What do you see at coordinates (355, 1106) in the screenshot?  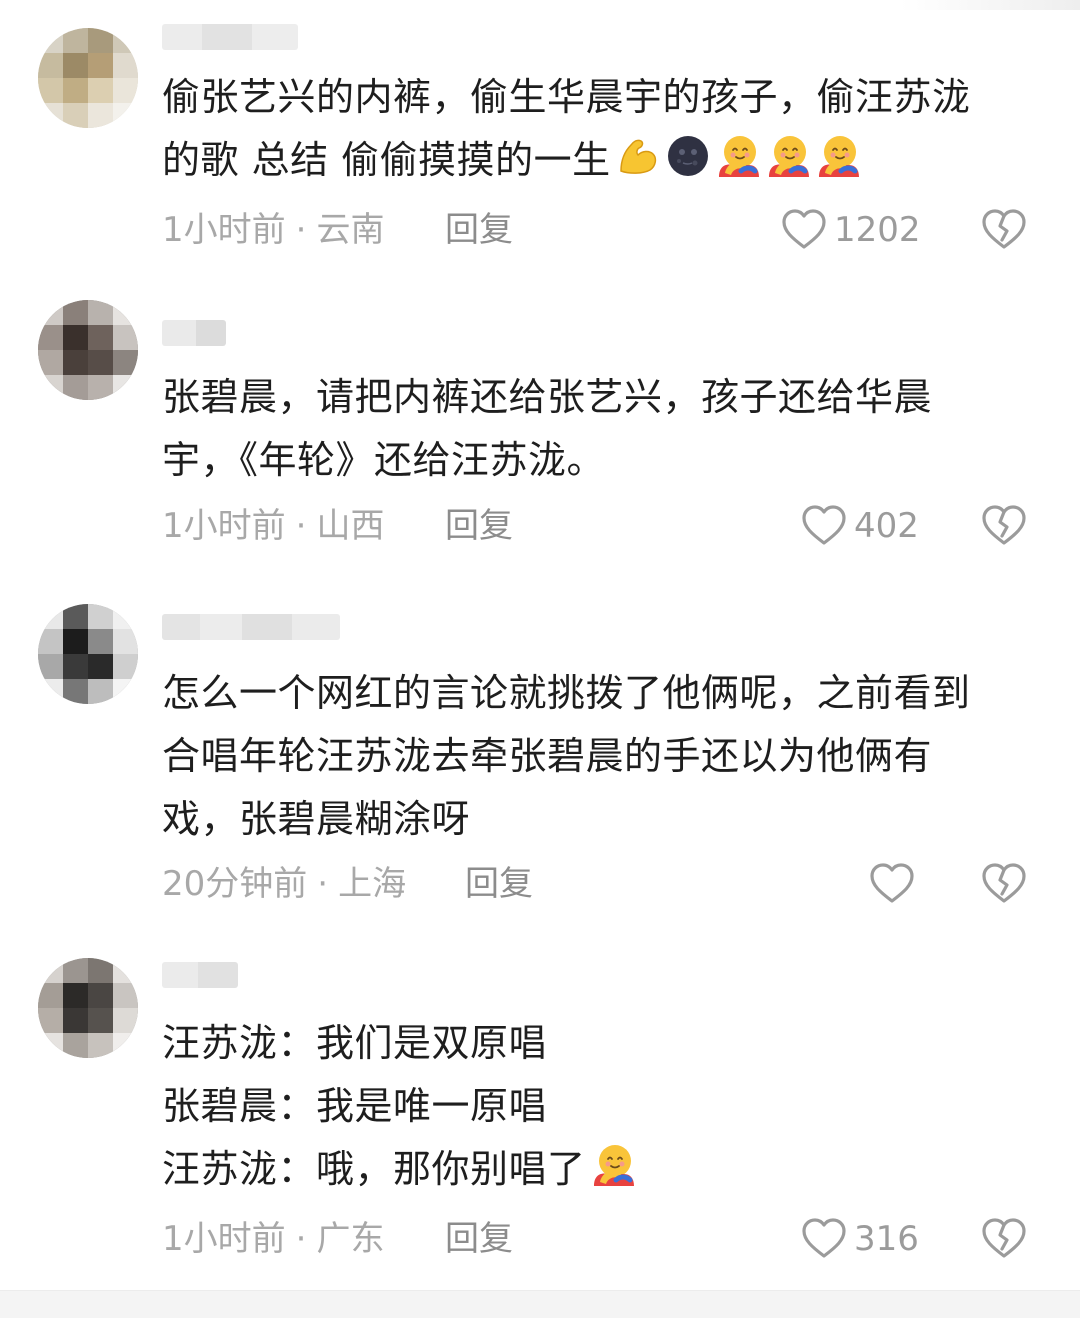 I see `comment-line: 张碧晨：我是唯一原唱` at bounding box center [355, 1106].